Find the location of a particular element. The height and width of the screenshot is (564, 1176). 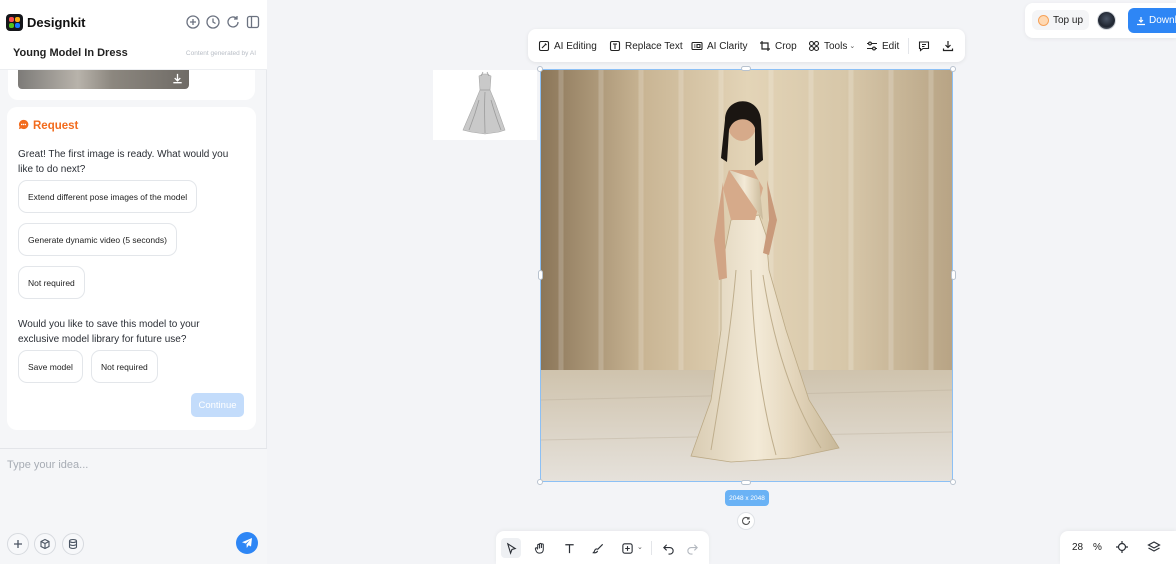

edit-button: Edit is located at coordinates (882, 46).